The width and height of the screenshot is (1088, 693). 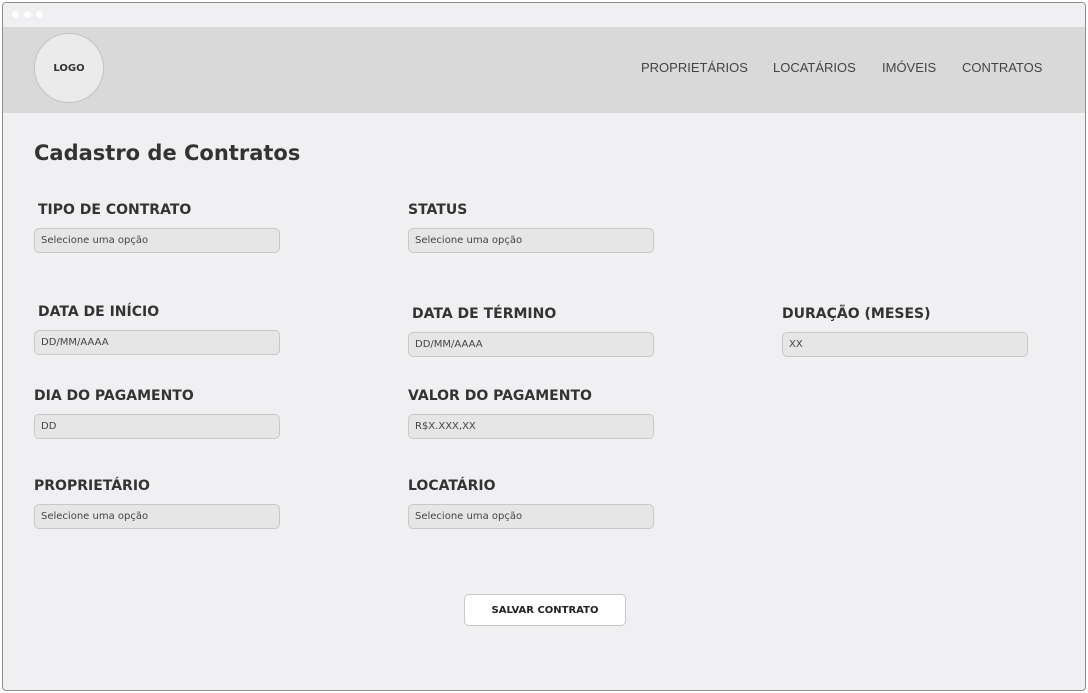 What do you see at coordinates (157, 342) in the screenshot?
I see `data-inicio-input: DD/MM/AAAA` at bounding box center [157, 342].